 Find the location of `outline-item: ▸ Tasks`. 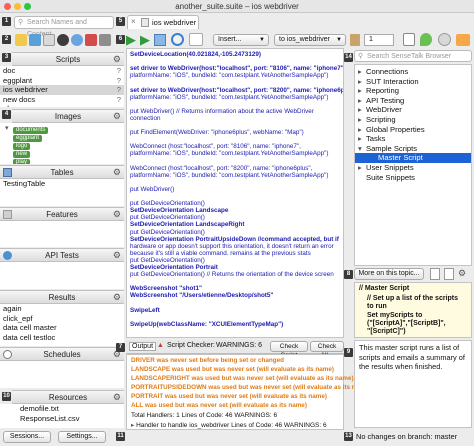

outline-item: ▸ Tasks is located at coordinates (413, 139).